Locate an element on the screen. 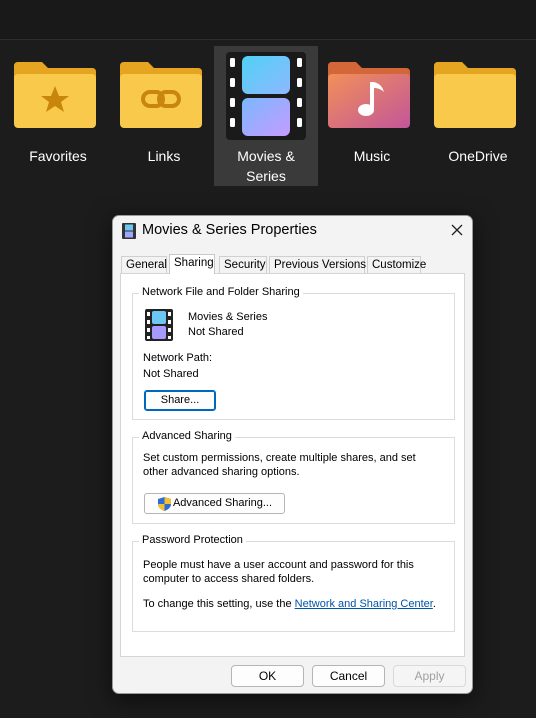  tab-customize: Customize is located at coordinates (396, 264).